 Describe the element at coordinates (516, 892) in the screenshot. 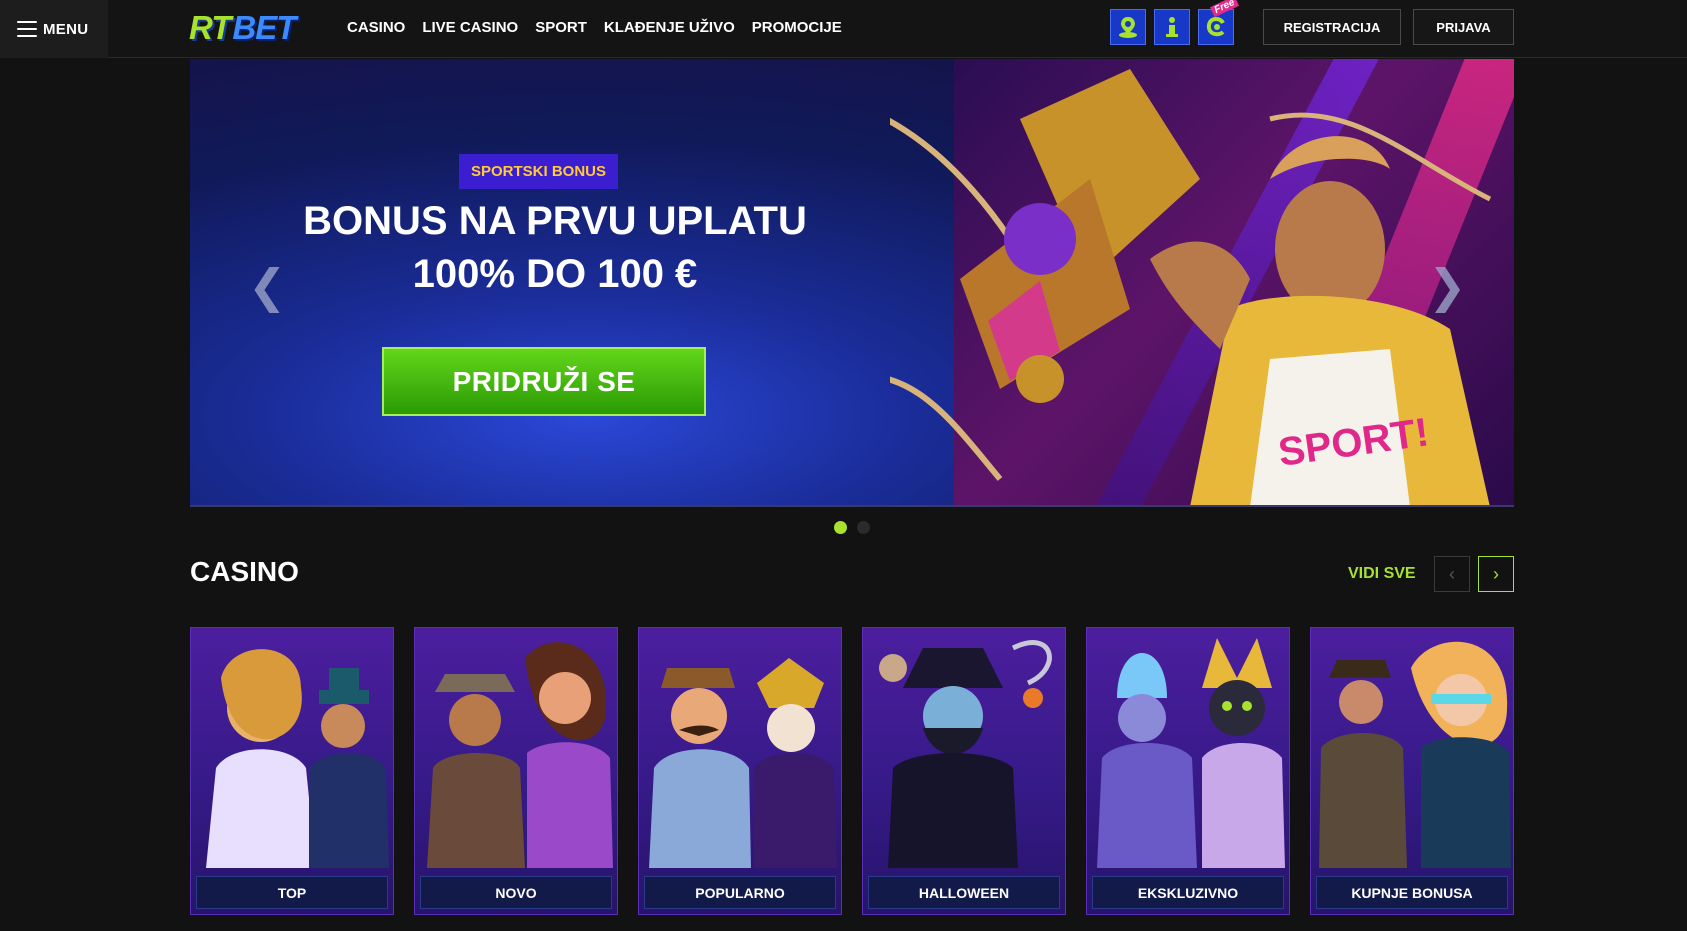

I see `category-label: NOVO` at that location.